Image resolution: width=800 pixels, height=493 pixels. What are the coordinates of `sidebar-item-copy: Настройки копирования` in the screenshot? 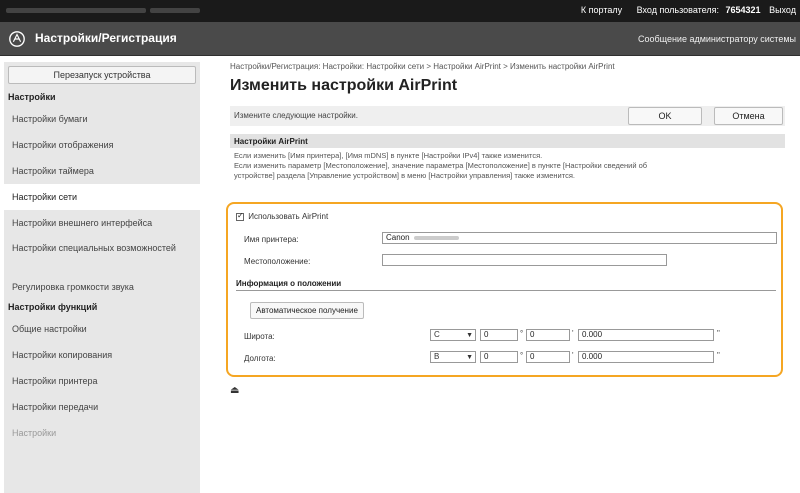 It's located at (102, 355).